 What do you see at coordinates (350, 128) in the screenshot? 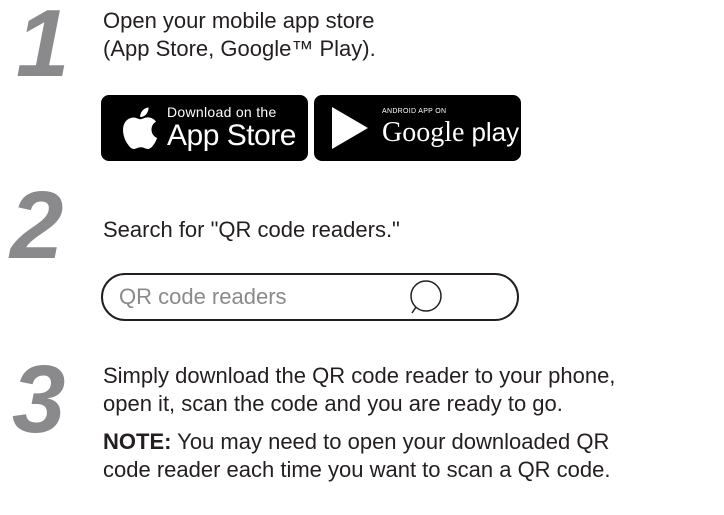
I see `google-play-triangle-icon` at bounding box center [350, 128].